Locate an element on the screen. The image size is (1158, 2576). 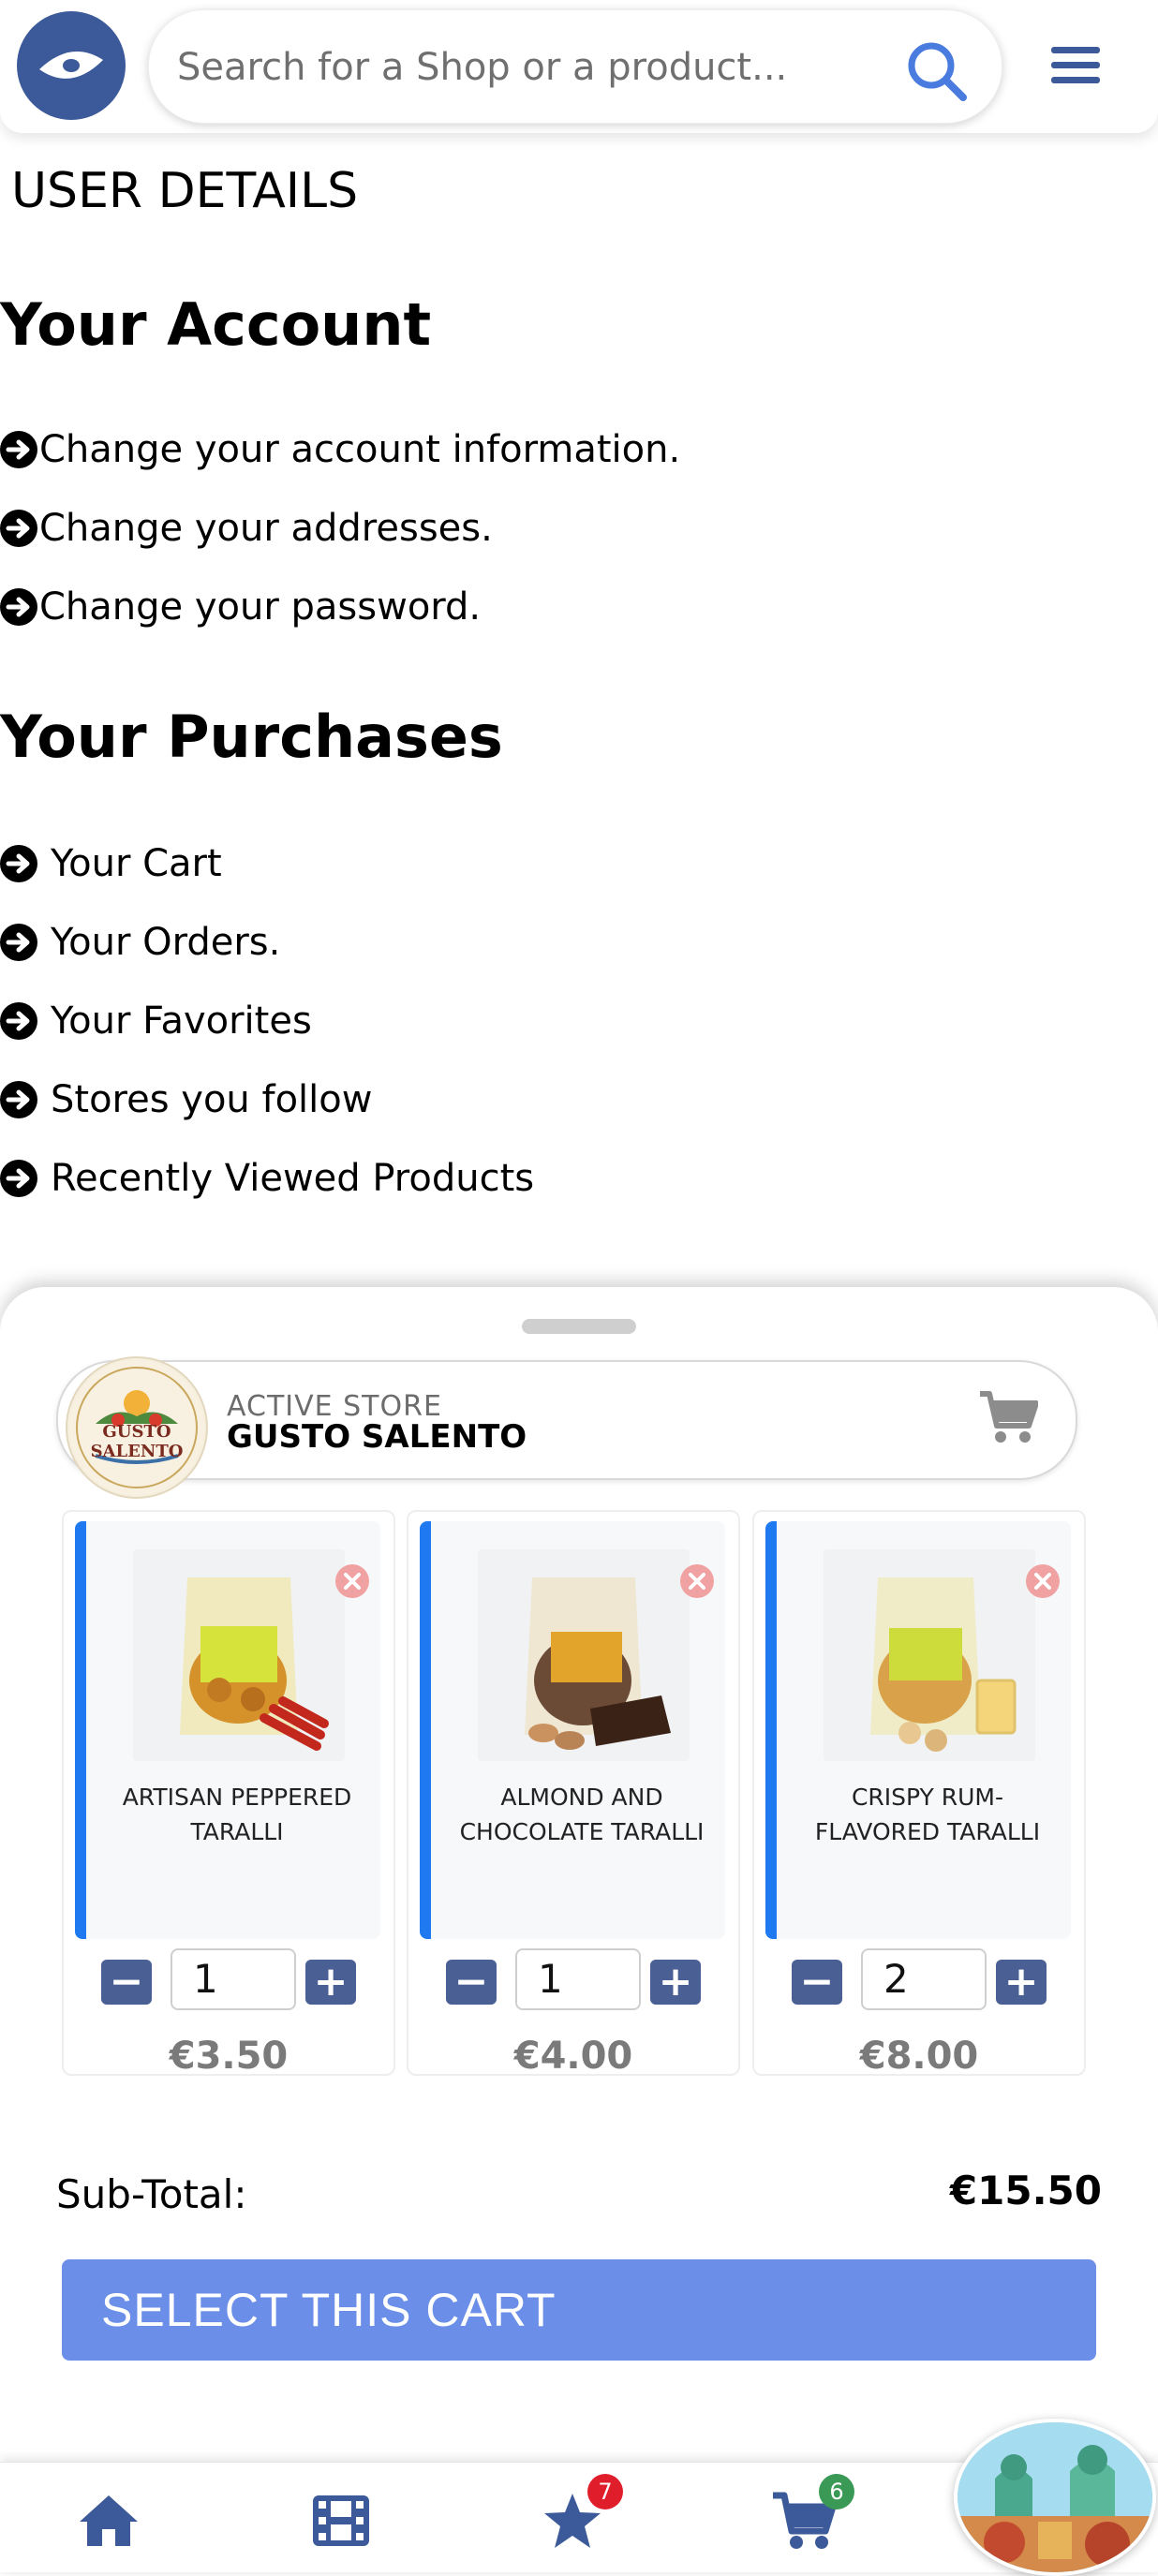
subtotal-value: €15.50 is located at coordinates (1025, 2190).